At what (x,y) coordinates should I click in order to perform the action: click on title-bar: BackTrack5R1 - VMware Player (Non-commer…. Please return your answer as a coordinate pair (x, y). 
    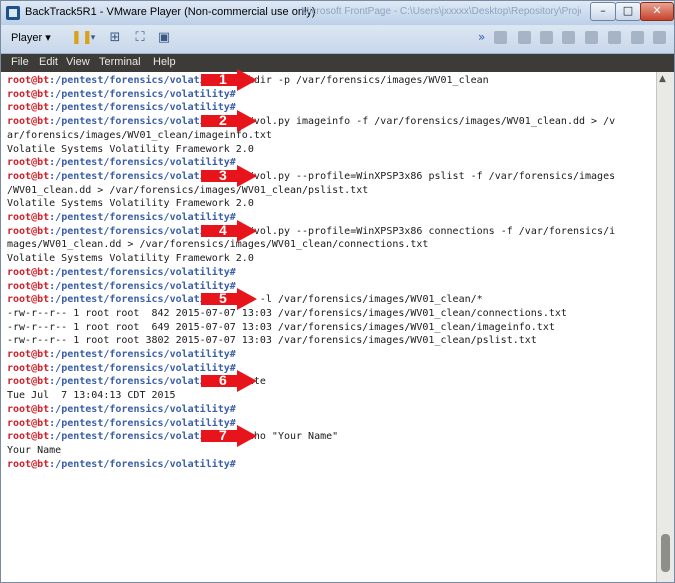
    Looking at the image, I should click on (337, 13).